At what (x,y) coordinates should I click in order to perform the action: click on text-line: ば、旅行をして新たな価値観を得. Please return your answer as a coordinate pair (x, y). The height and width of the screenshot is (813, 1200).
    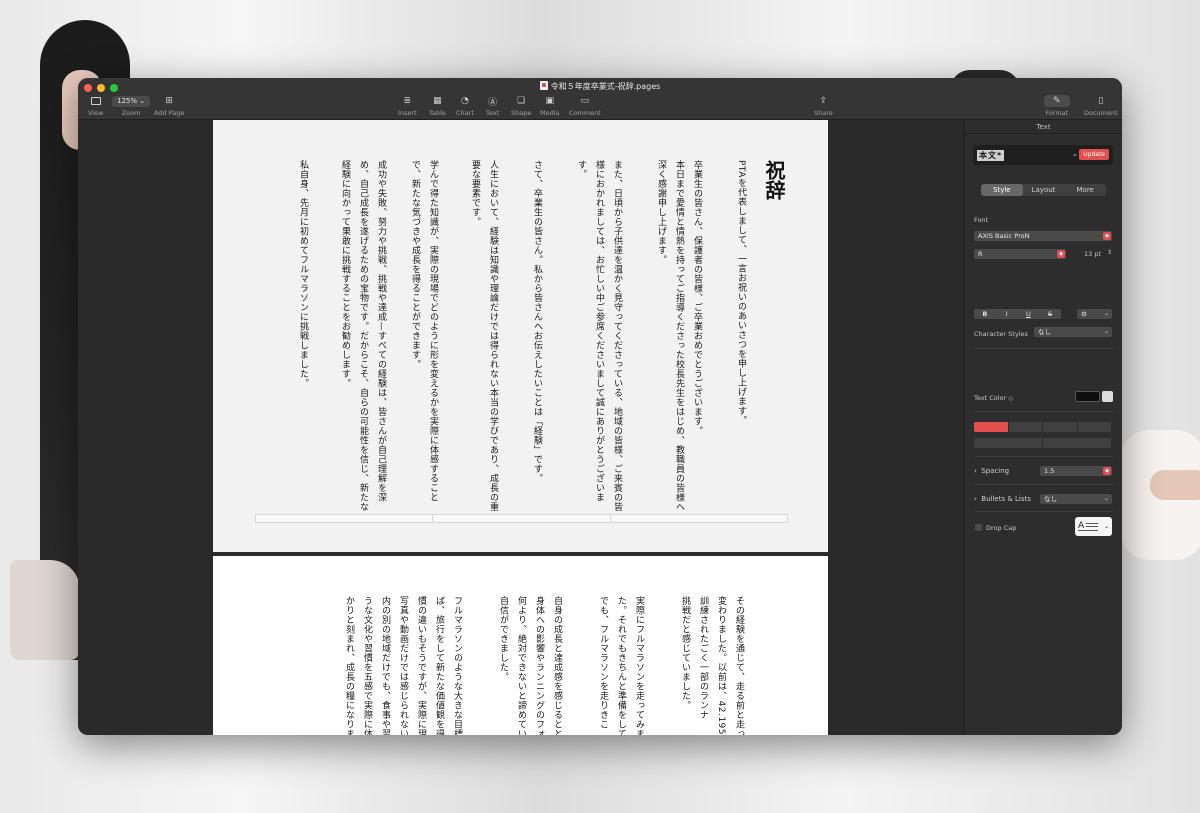
    Looking at the image, I should click on (439, 665).